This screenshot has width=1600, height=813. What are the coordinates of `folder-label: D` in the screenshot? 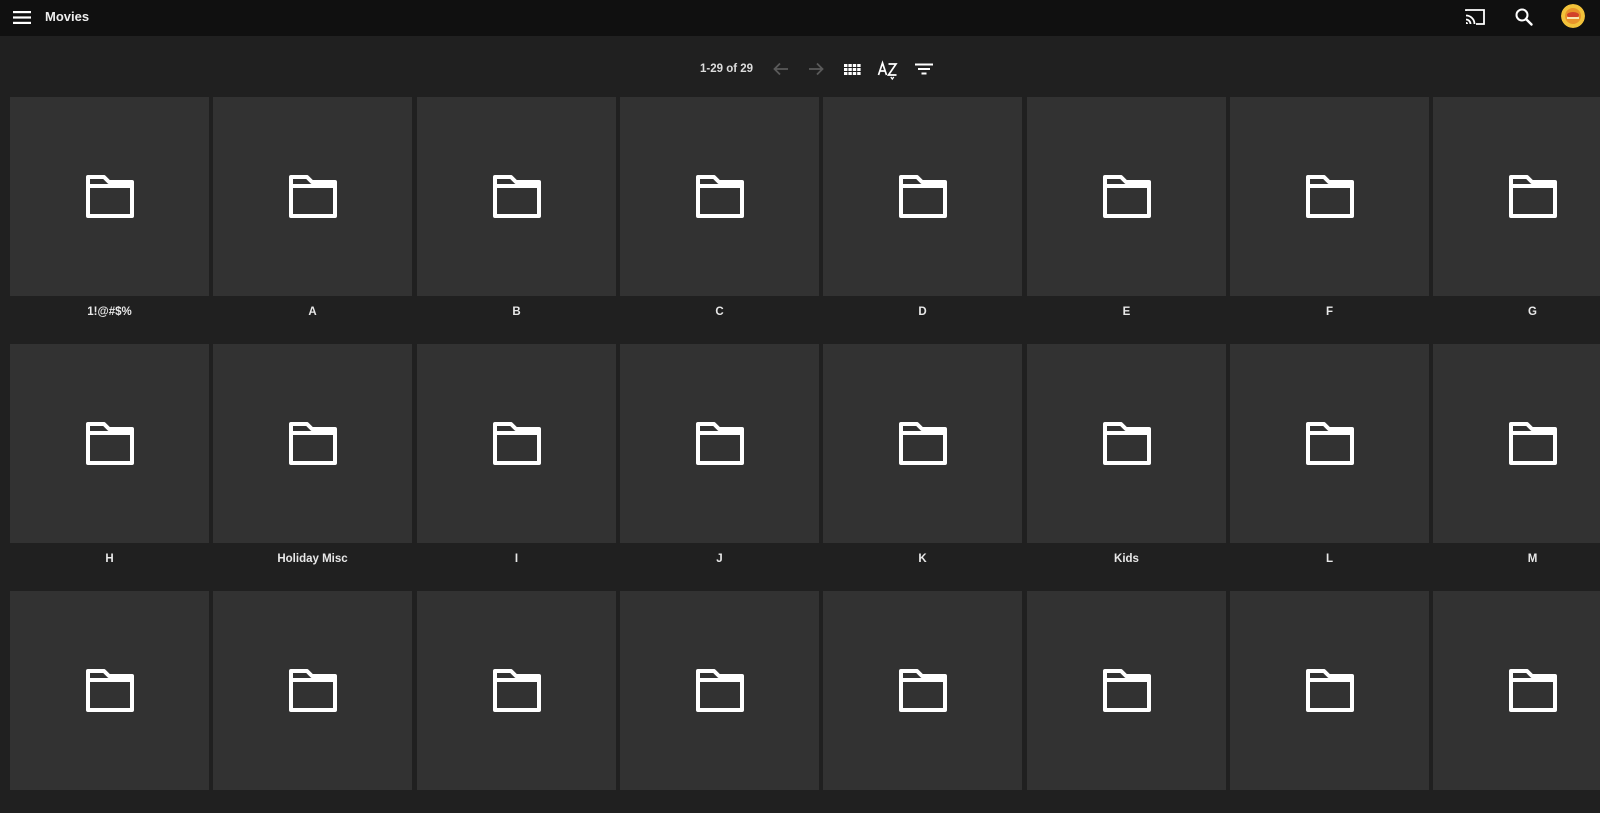 It's located at (922, 312).